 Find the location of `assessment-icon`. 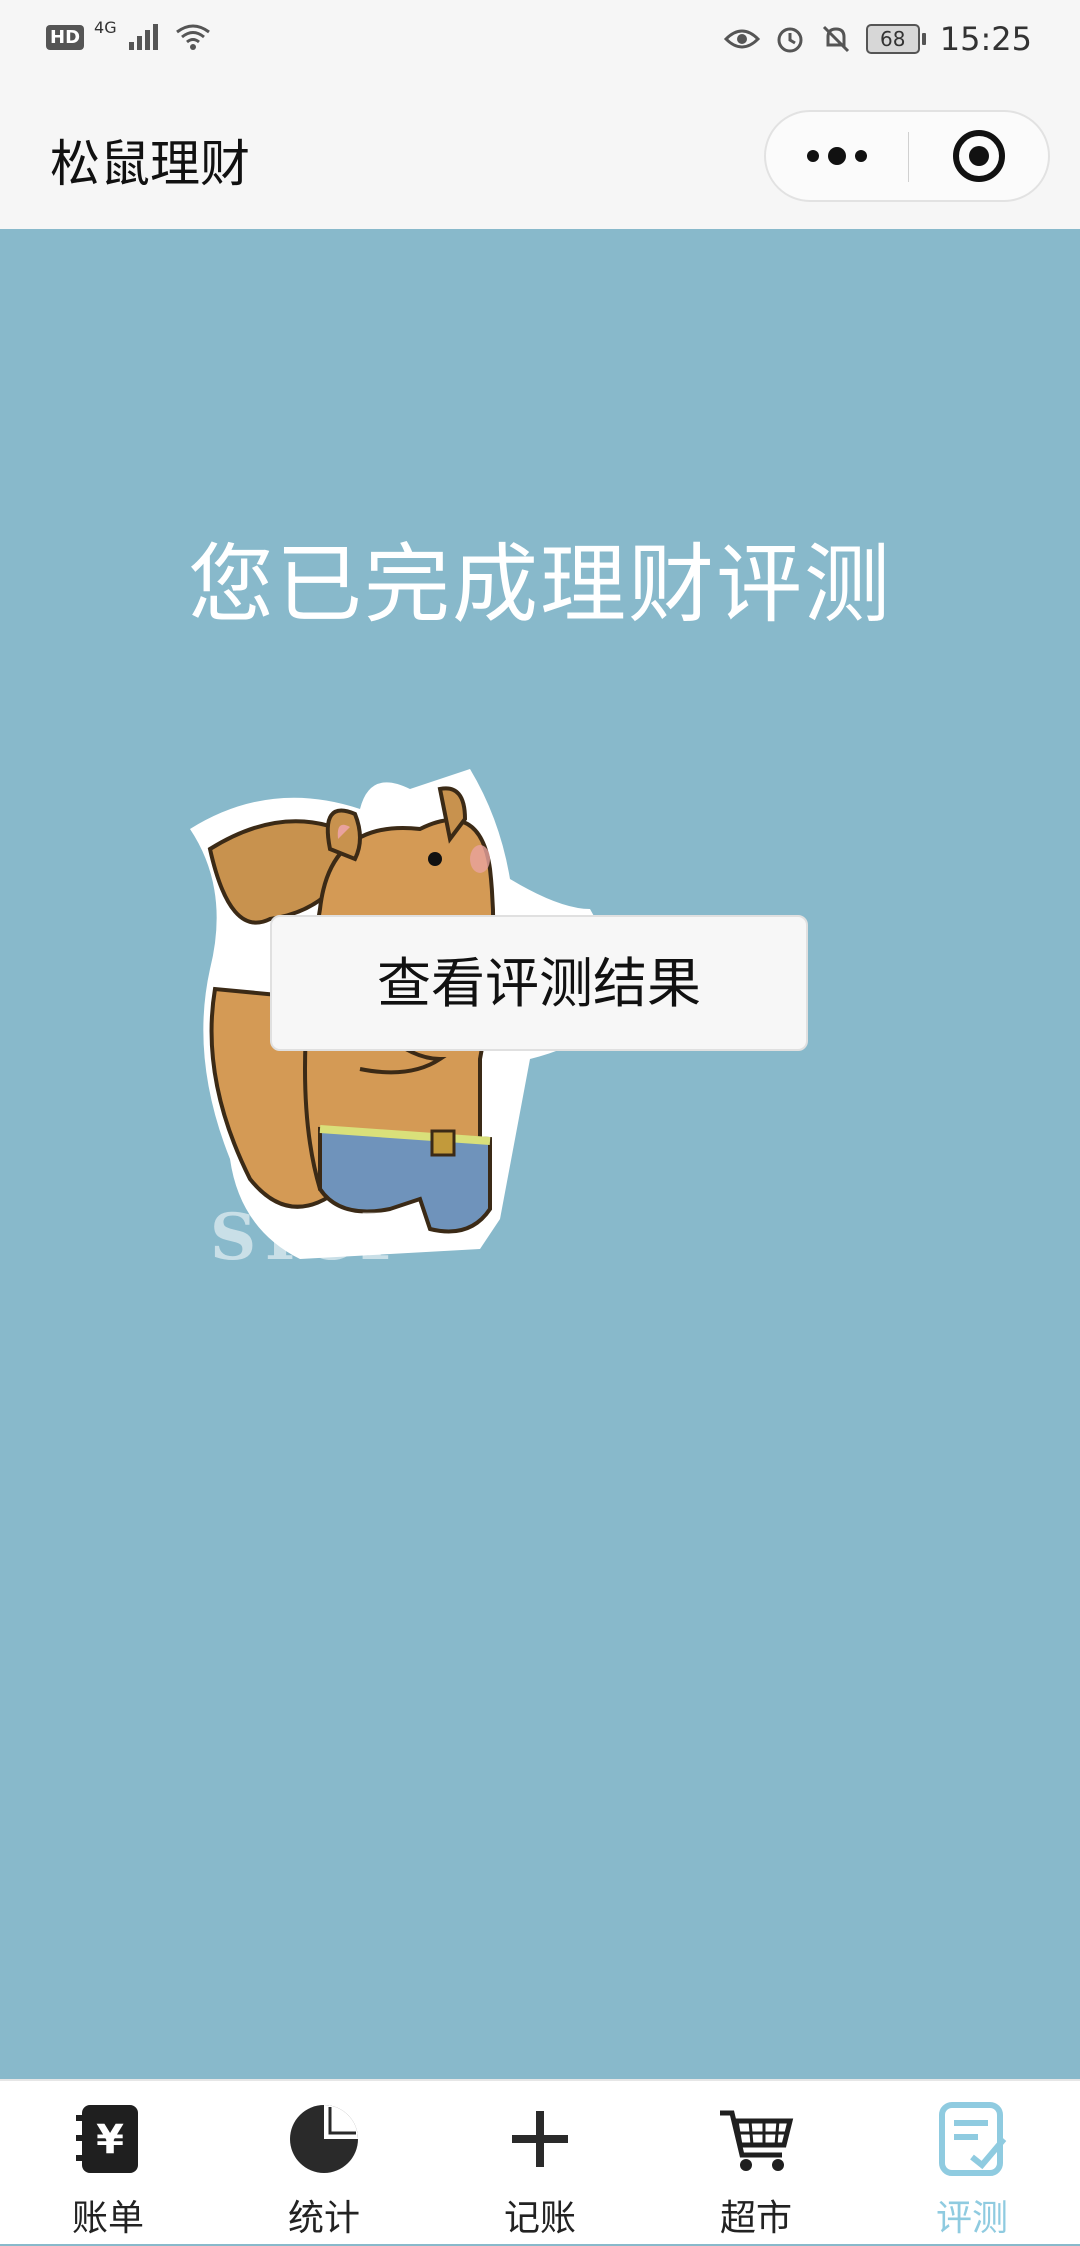

assessment-icon is located at coordinates (973, 2139).